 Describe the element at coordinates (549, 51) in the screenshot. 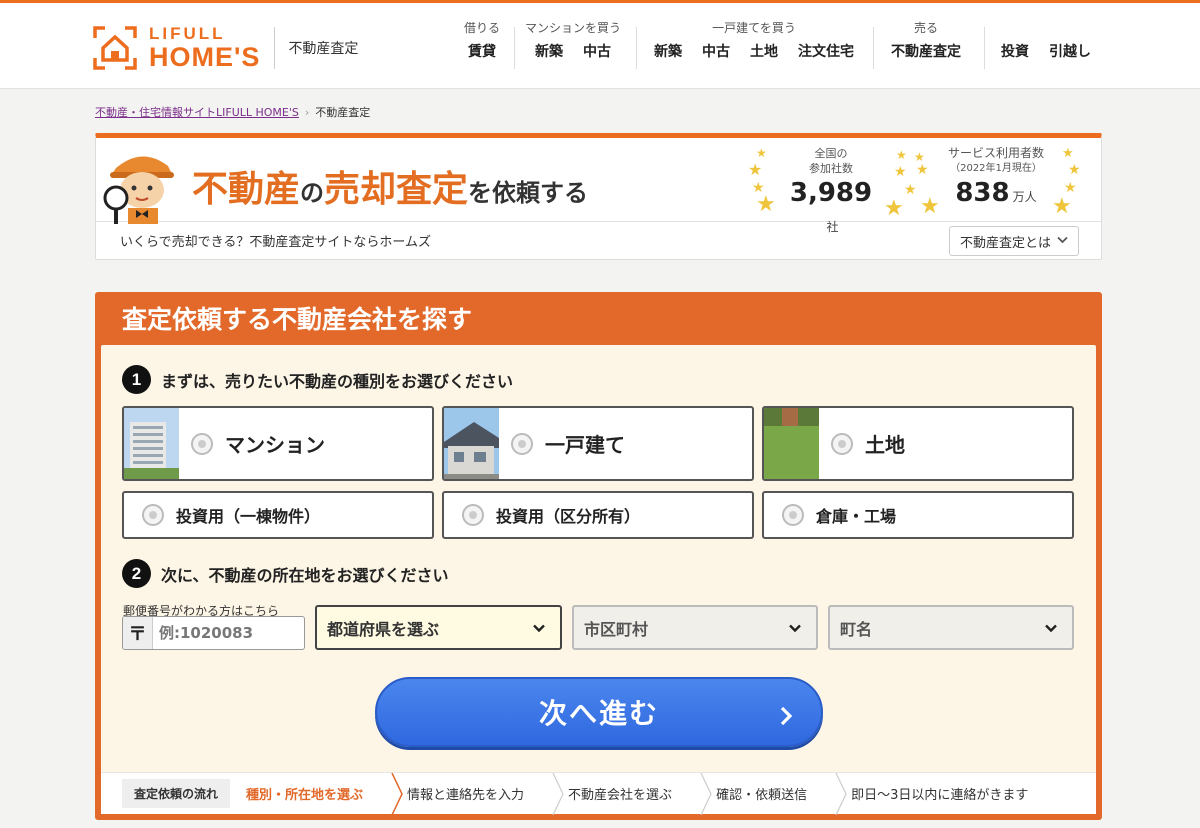

I see `nav-link-mansion-new: 新築` at that location.